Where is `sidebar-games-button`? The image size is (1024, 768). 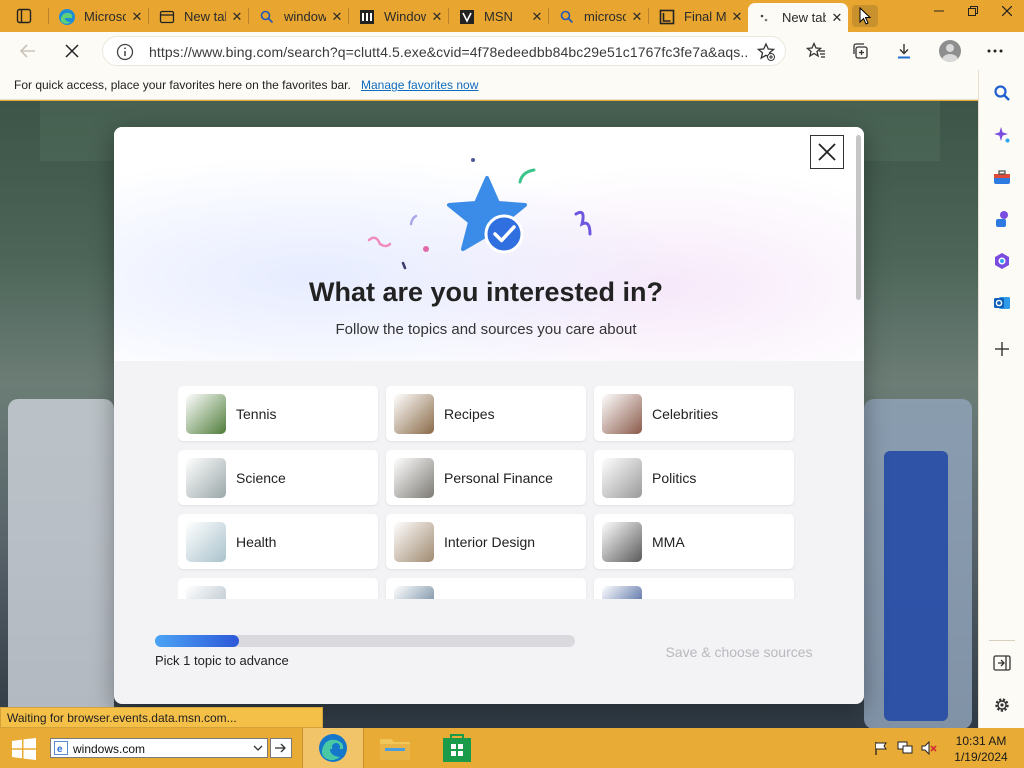 sidebar-games-button is located at coordinates (1002, 219).